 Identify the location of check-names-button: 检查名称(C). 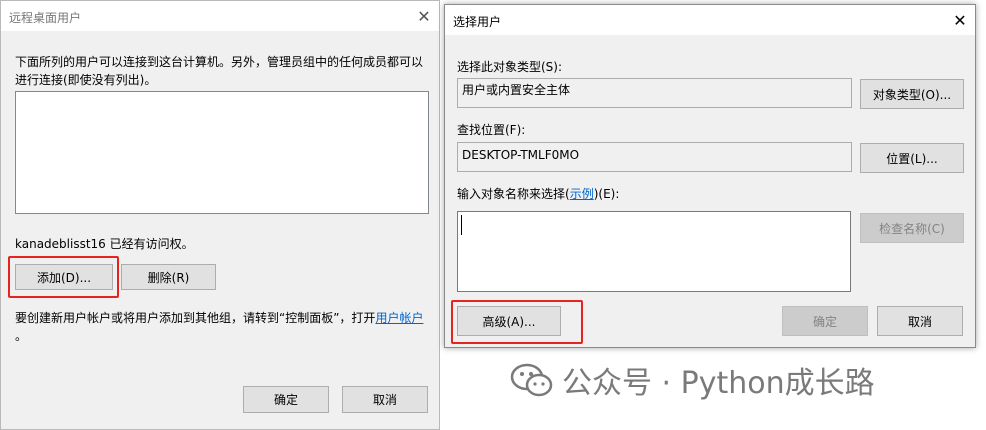
(912, 228).